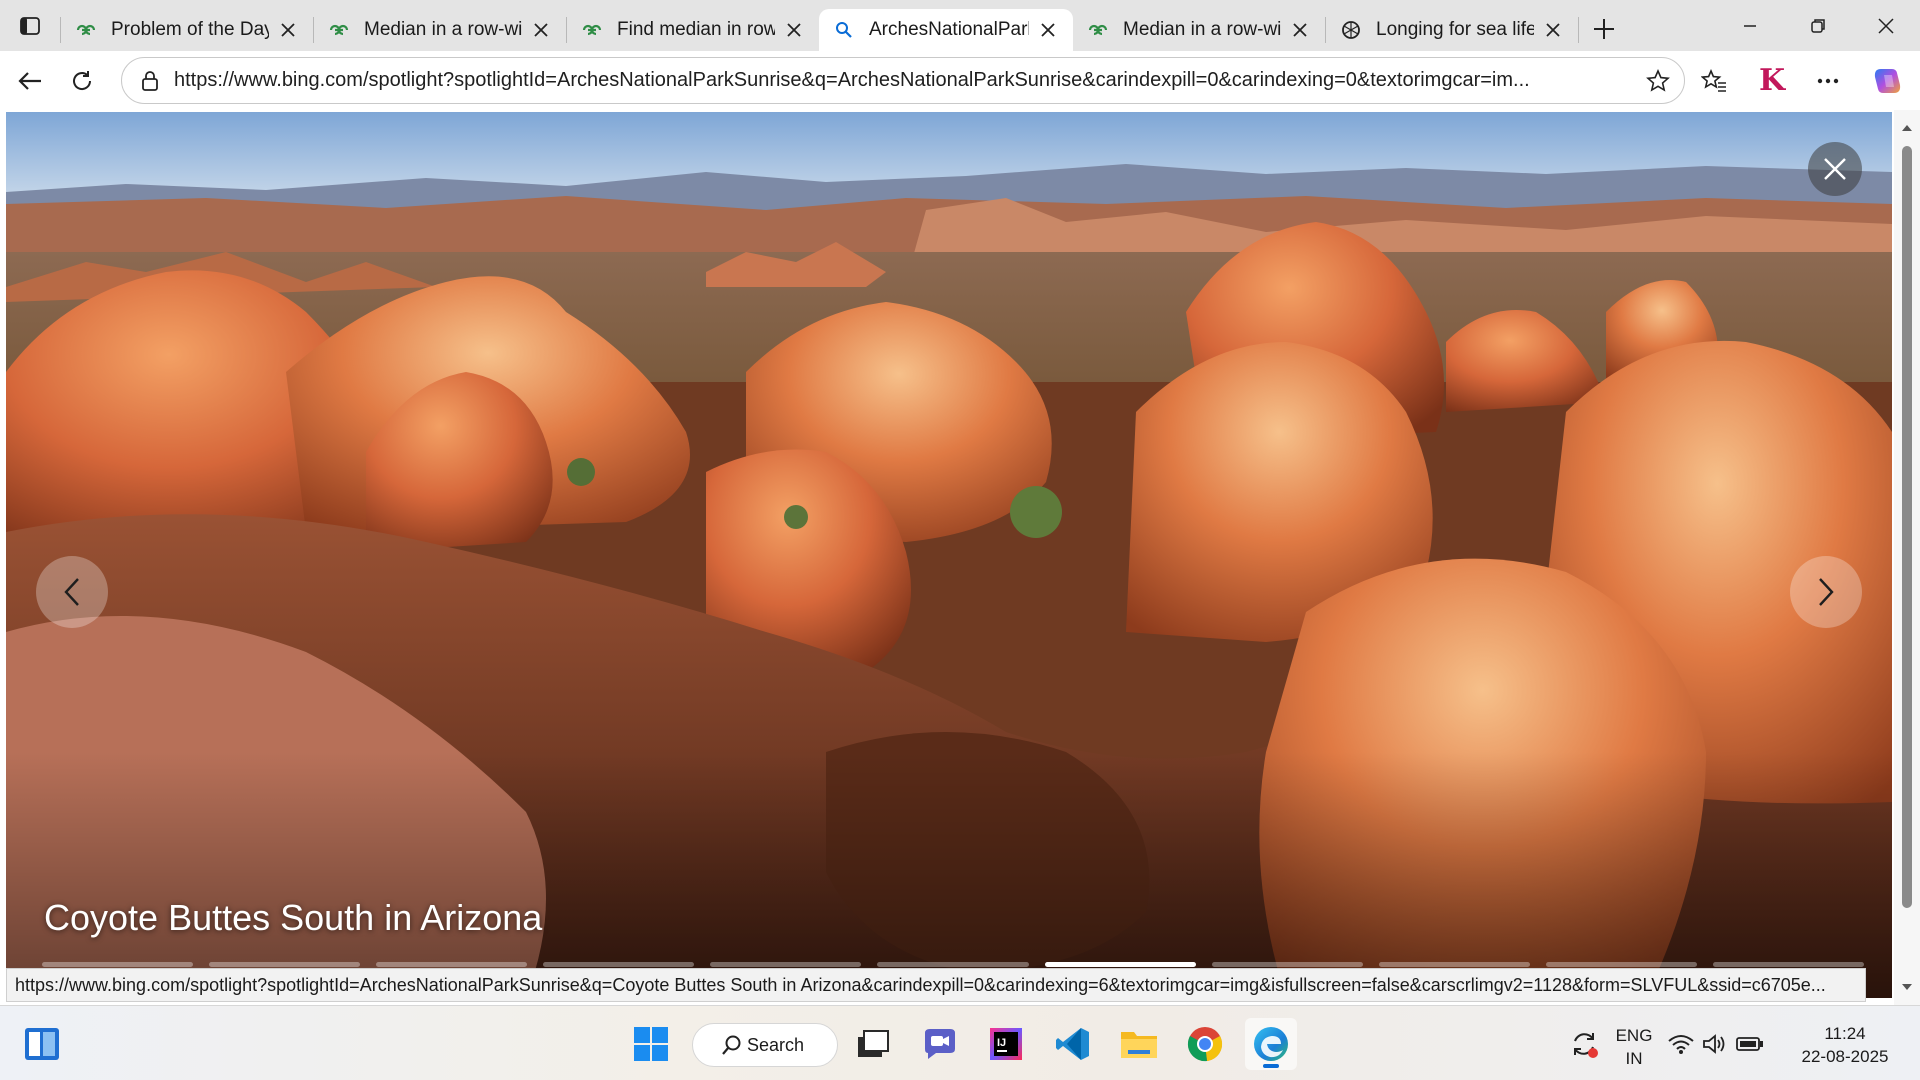  I want to click on minimize-icon, so click(1750, 25).